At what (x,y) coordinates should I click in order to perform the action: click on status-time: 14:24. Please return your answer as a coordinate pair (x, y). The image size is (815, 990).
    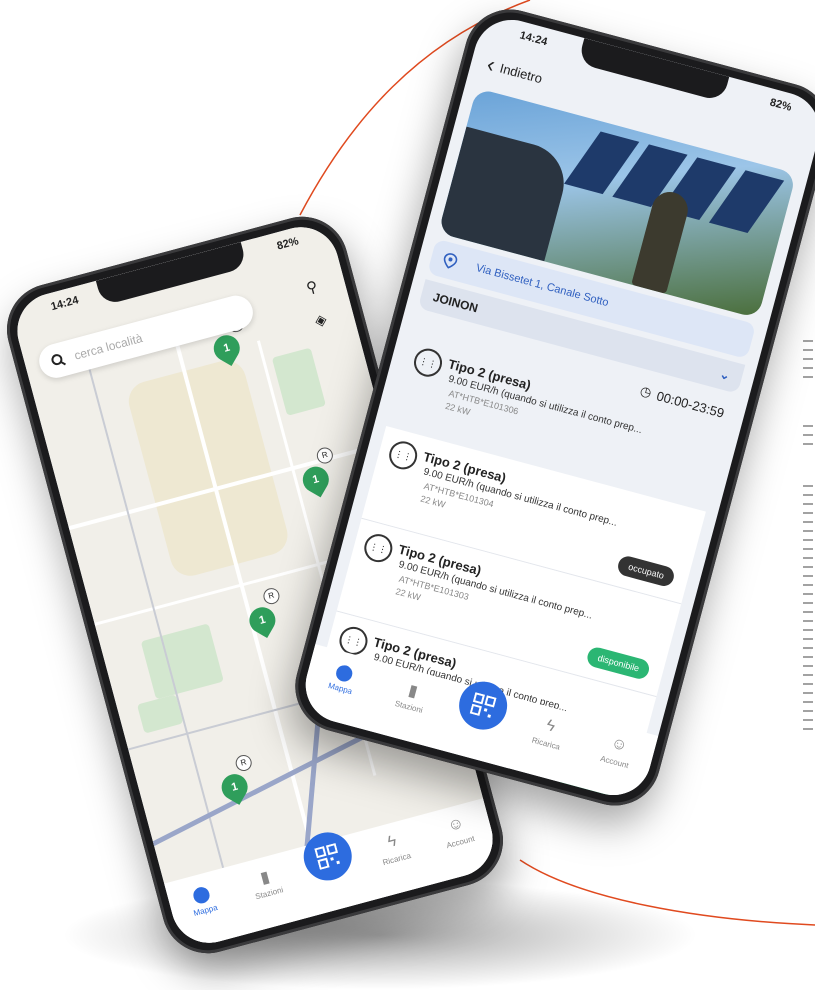
    Looking at the image, I should click on (533, 39).